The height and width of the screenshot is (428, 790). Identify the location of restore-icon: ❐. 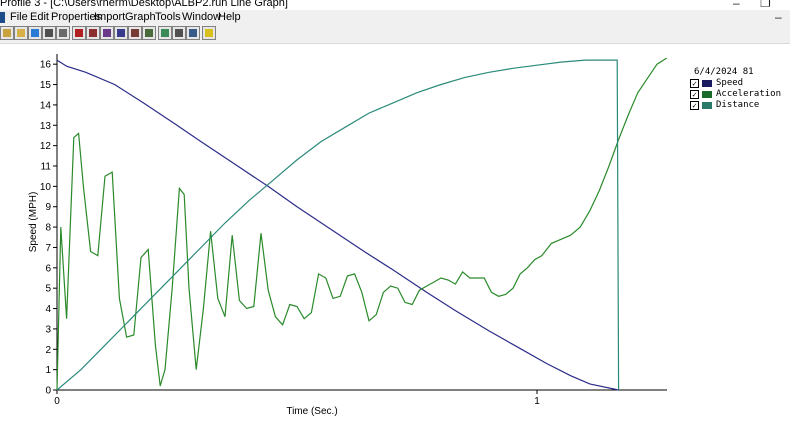
(765, 5).